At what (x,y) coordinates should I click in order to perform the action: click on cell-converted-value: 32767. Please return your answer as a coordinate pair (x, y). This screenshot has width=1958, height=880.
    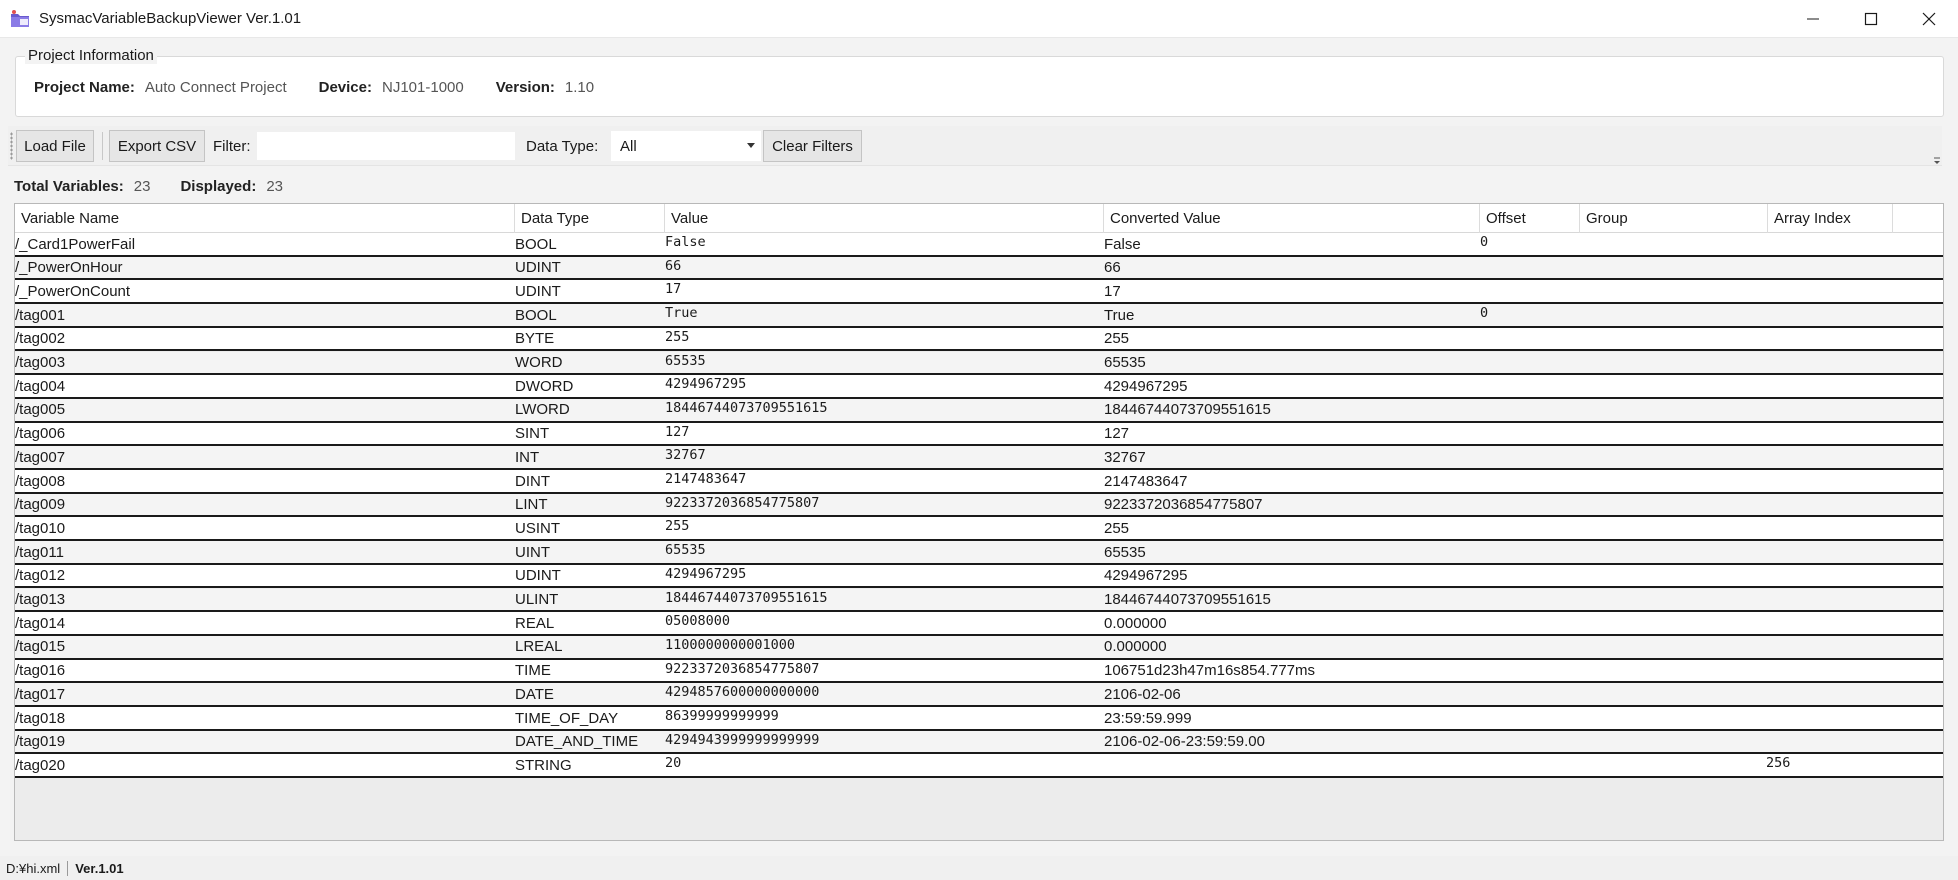
    Looking at the image, I should click on (1125, 457).